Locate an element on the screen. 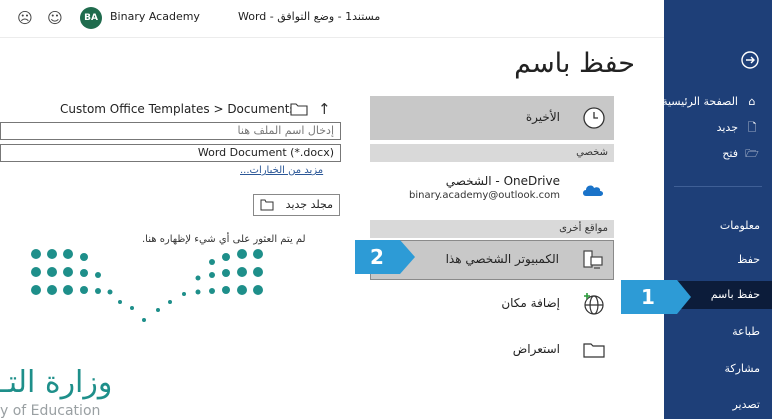  sidebar-item-export: تصدير is located at coordinates (718, 405).